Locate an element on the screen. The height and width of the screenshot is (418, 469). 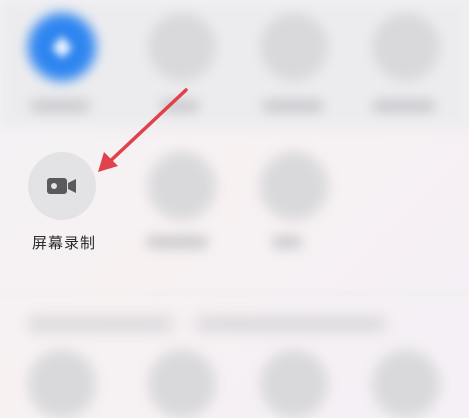
screen-record-label: 屏幕录制 is located at coordinates (63, 243).